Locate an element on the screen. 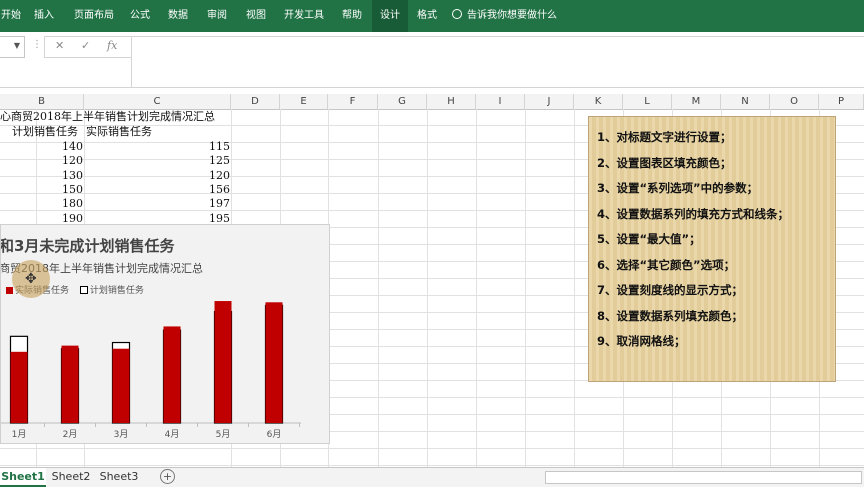 The width and height of the screenshot is (864, 487). header-actual-cell: 实际销售任务 is located at coordinates (119, 131).